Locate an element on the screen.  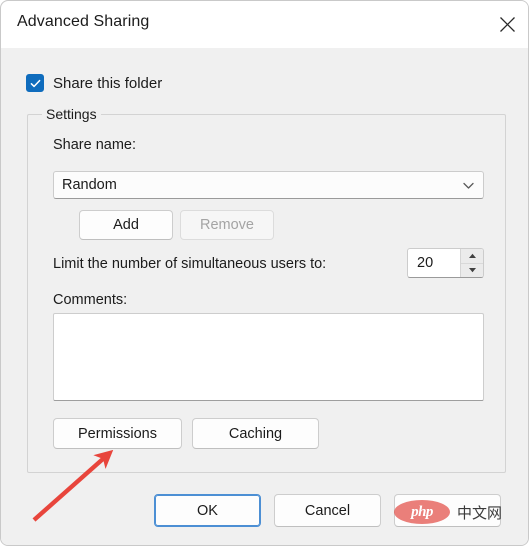
share-name-combobox: Random is located at coordinates (268, 185).